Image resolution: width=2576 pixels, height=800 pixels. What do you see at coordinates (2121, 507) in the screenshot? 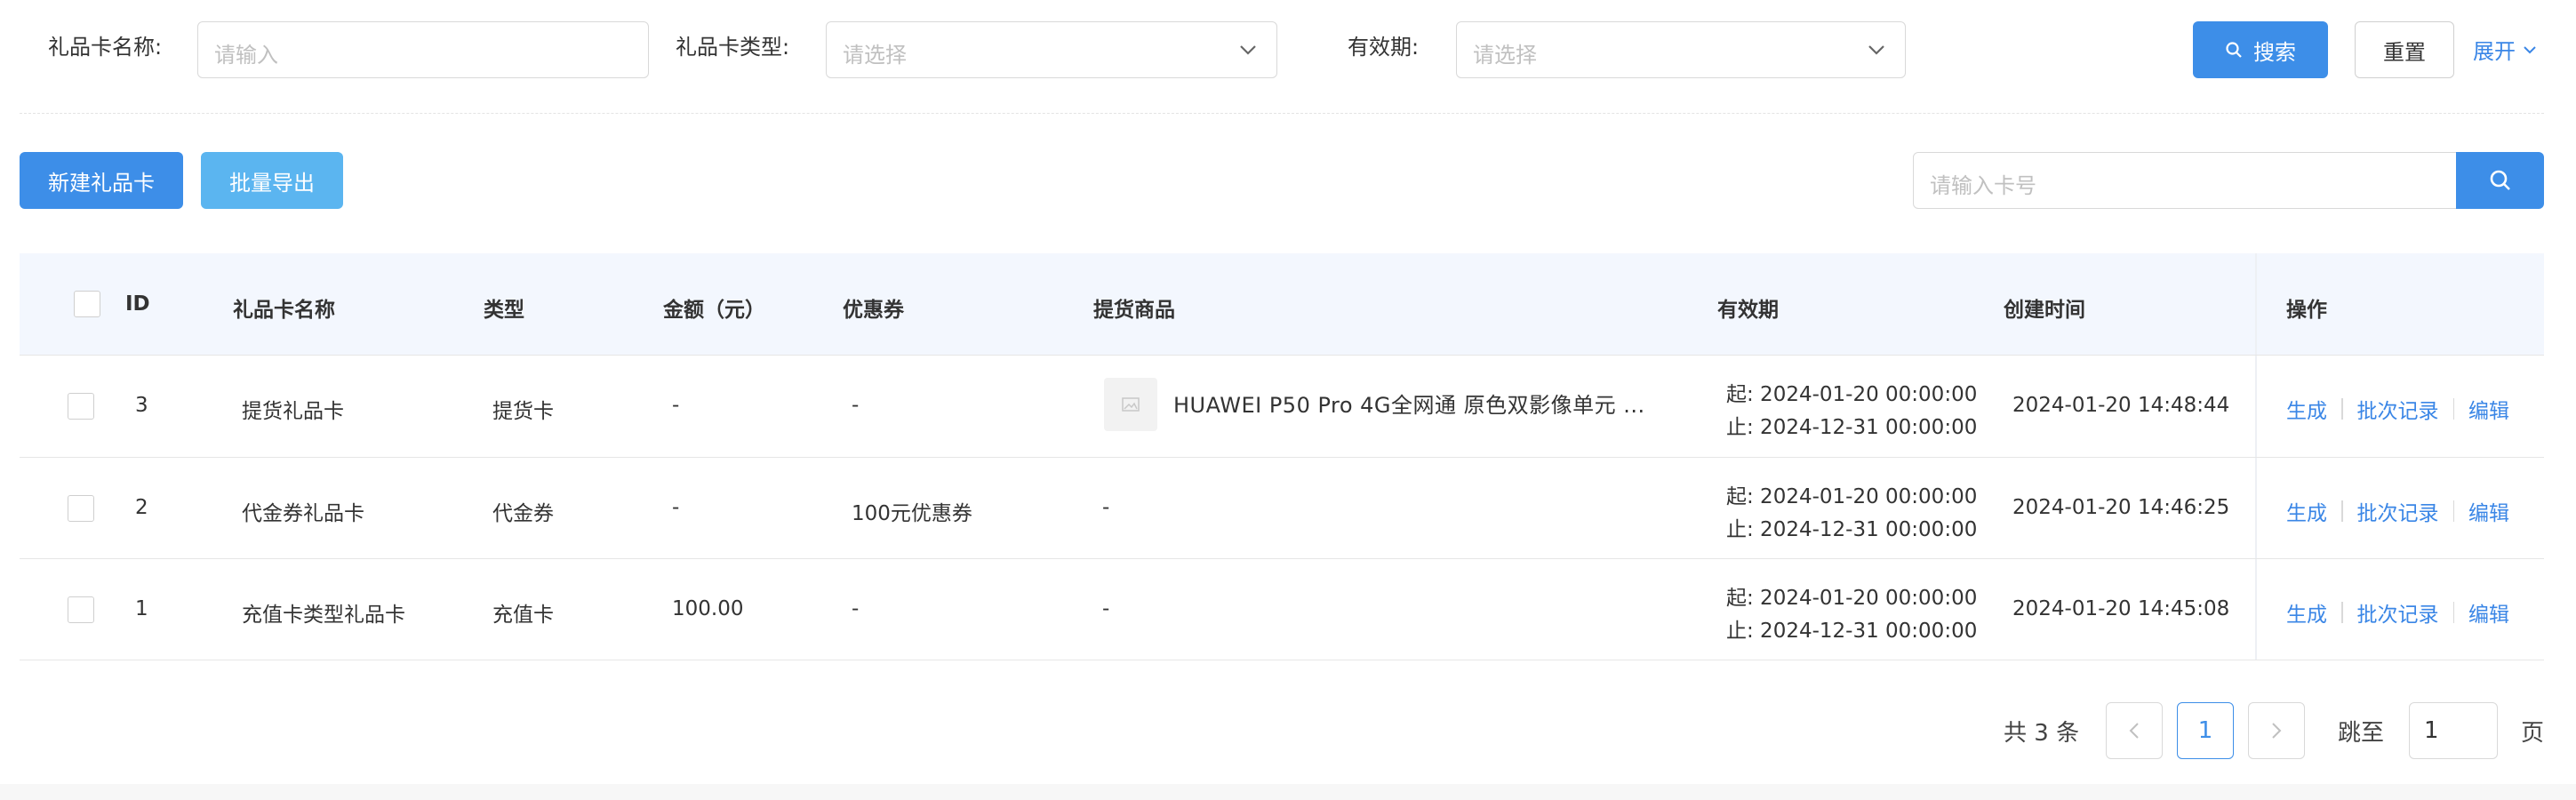
I see `row-created: 2024-01-20 14:46:25` at bounding box center [2121, 507].